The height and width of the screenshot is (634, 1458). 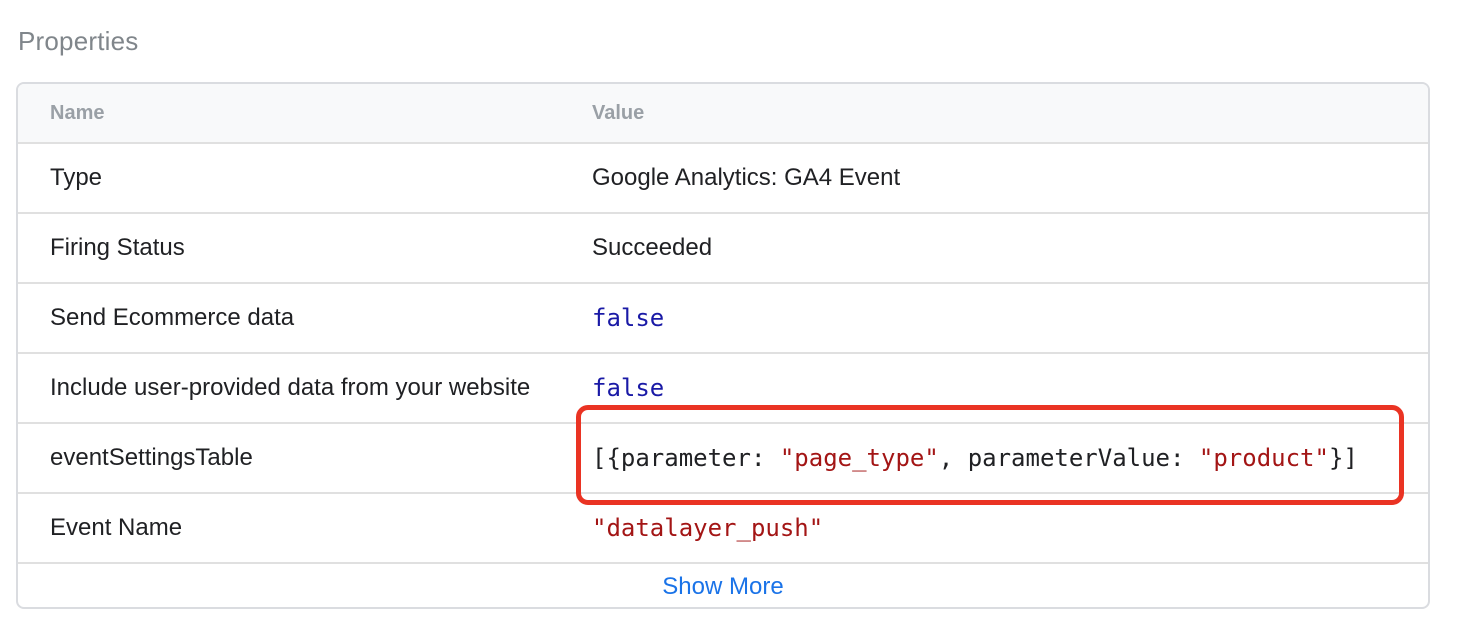 What do you see at coordinates (652, 247) in the screenshot?
I see `property-value: Succeeded` at bounding box center [652, 247].